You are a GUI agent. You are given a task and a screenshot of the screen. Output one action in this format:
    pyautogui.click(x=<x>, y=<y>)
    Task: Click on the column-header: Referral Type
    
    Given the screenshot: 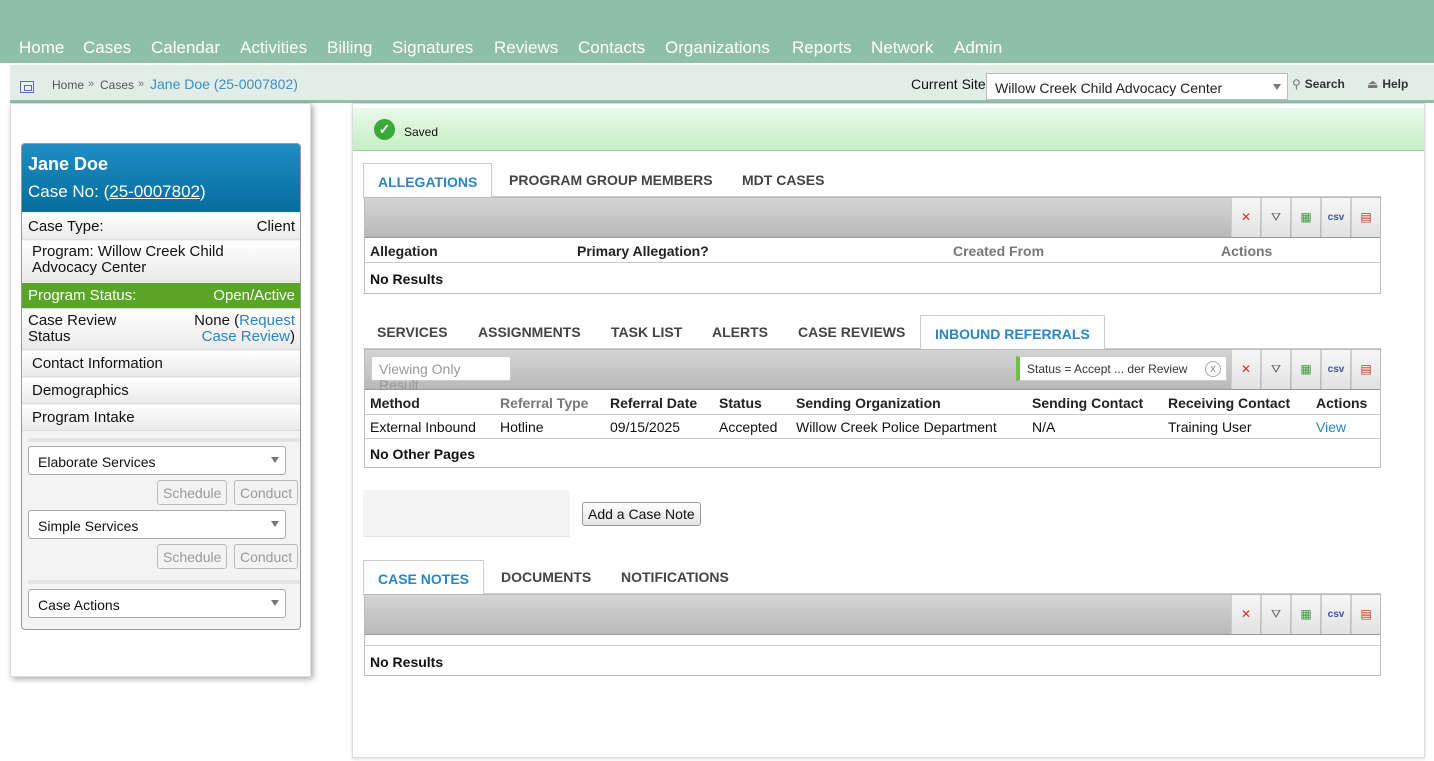 What is the action you would take?
    pyautogui.click(x=544, y=403)
    